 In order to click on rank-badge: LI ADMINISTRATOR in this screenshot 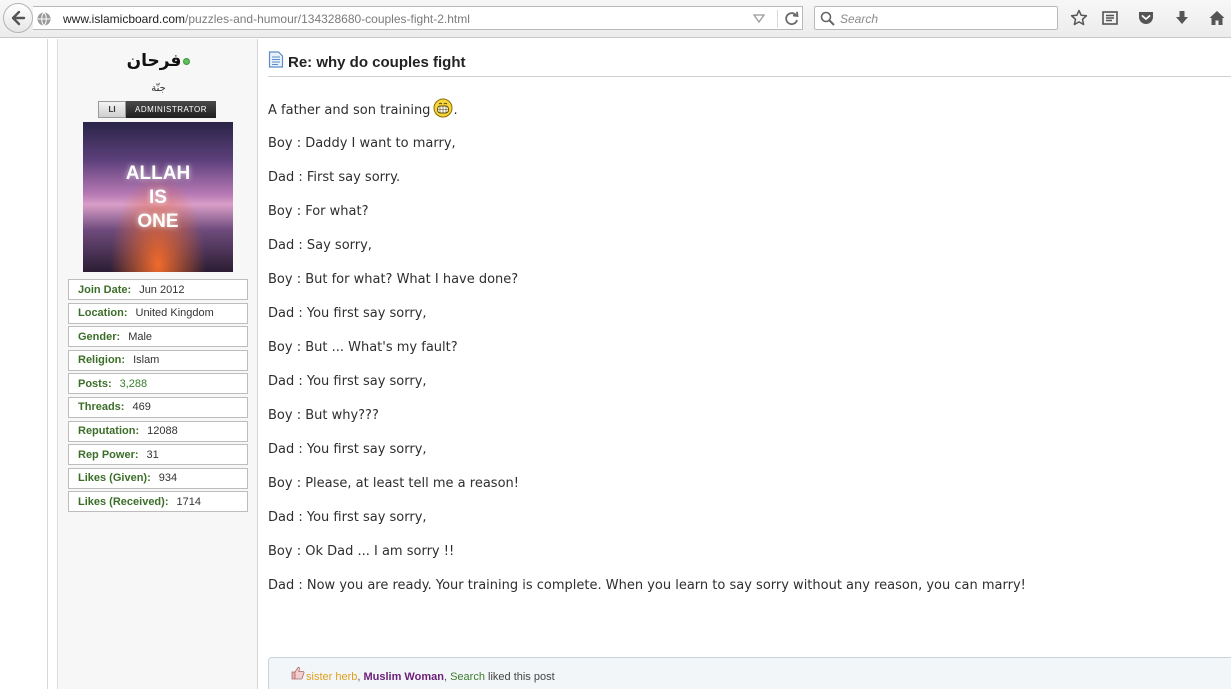, I will do `click(157, 109)`.